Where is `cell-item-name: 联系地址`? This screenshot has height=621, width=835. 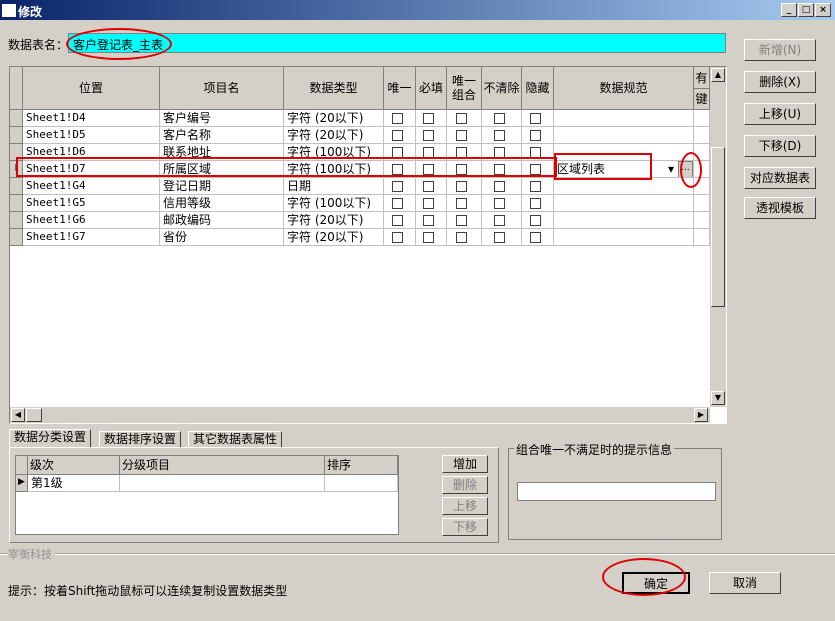
cell-item-name: 联系地址 is located at coordinates (222, 152).